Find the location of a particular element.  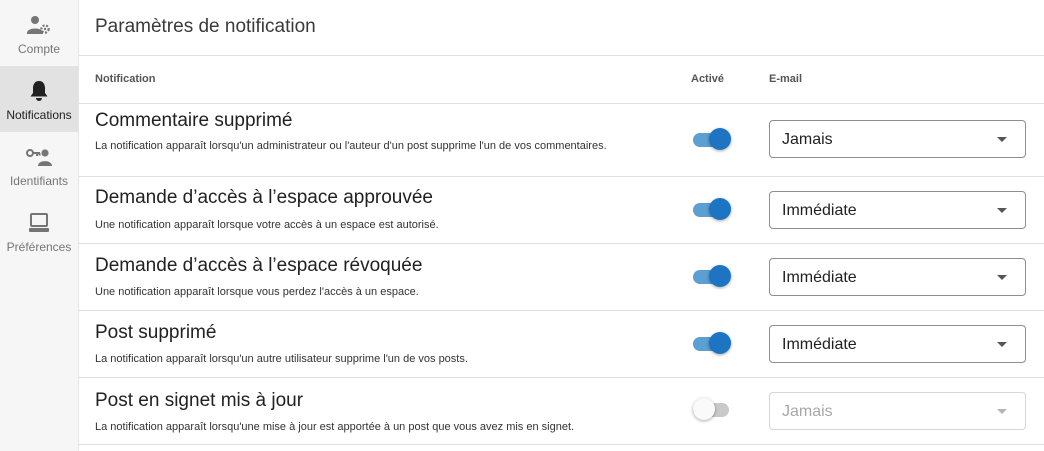

notification-title: Commentaire supprimé is located at coordinates (194, 120).